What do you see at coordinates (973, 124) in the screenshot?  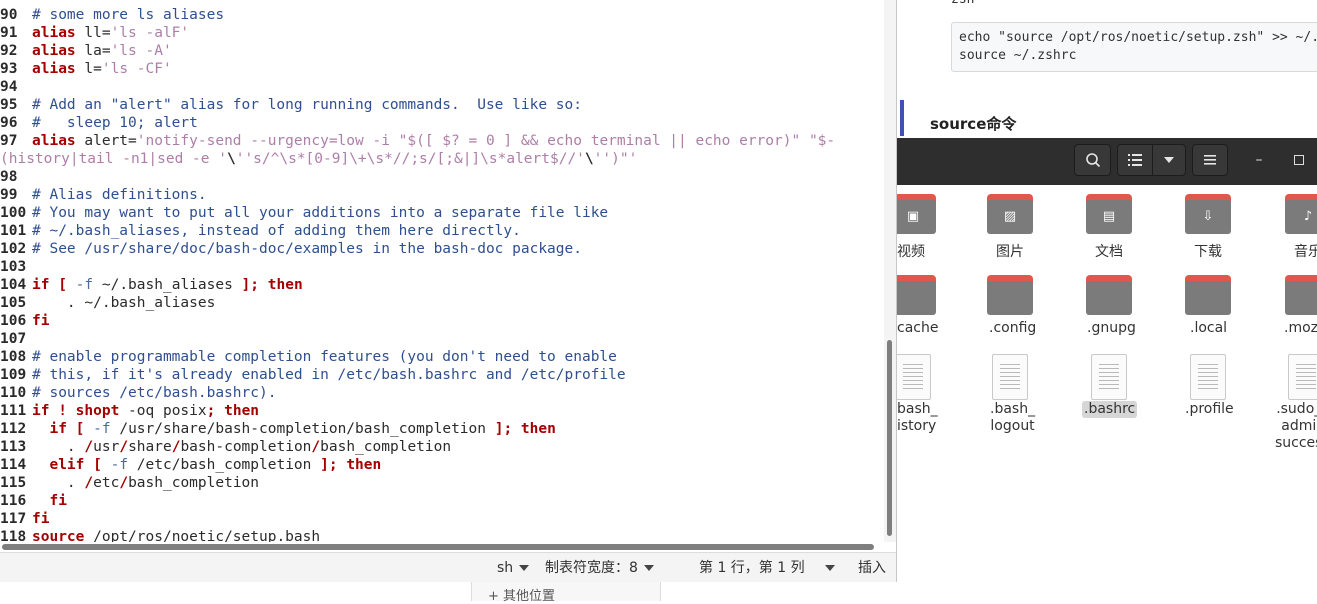 I see `section-heading: source命令` at bounding box center [973, 124].